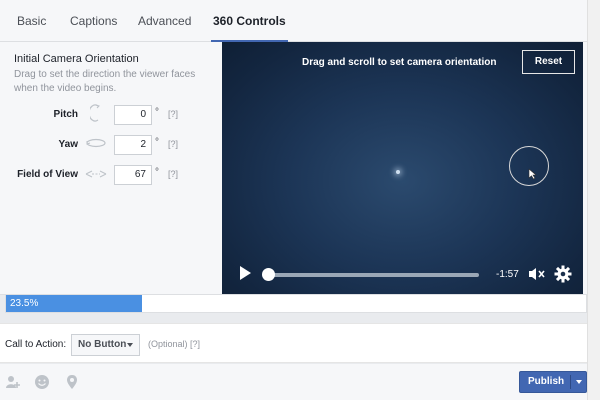  What do you see at coordinates (268, 274) in the screenshot?
I see `scrub-handle` at bounding box center [268, 274].